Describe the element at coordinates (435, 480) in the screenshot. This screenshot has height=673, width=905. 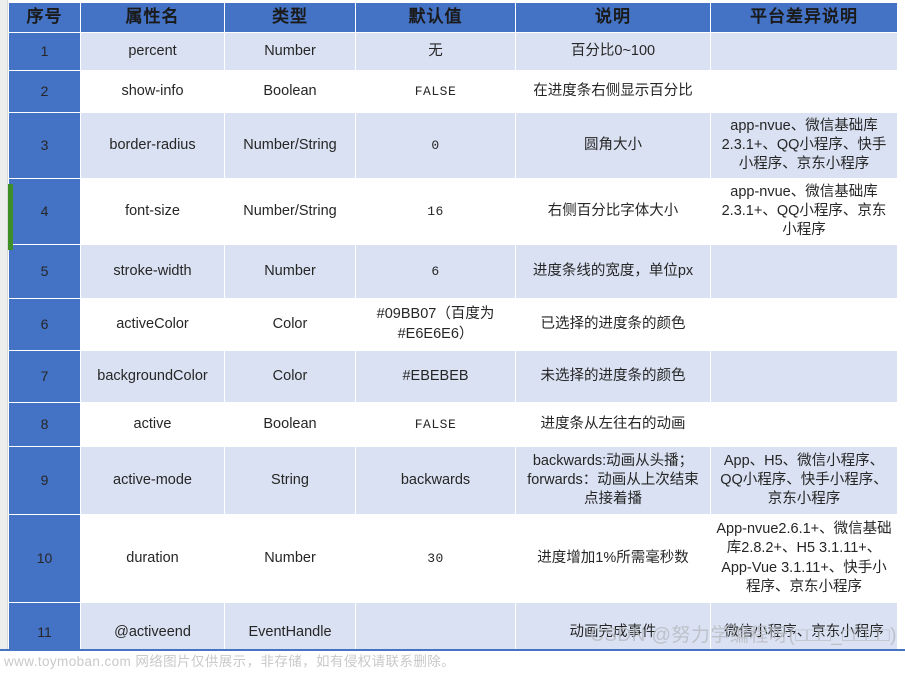
I see `cell-default: backwards` at that location.